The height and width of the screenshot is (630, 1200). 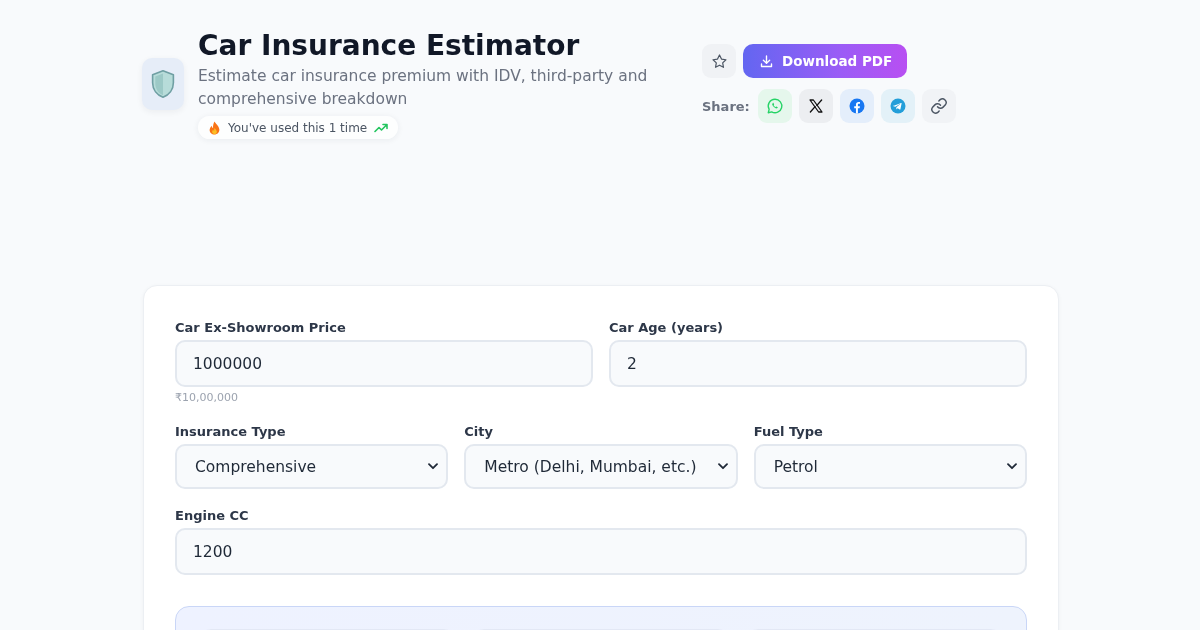 What do you see at coordinates (788, 432) in the screenshot?
I see `field-label: Fuel Type` at bounding box center [788, 432].